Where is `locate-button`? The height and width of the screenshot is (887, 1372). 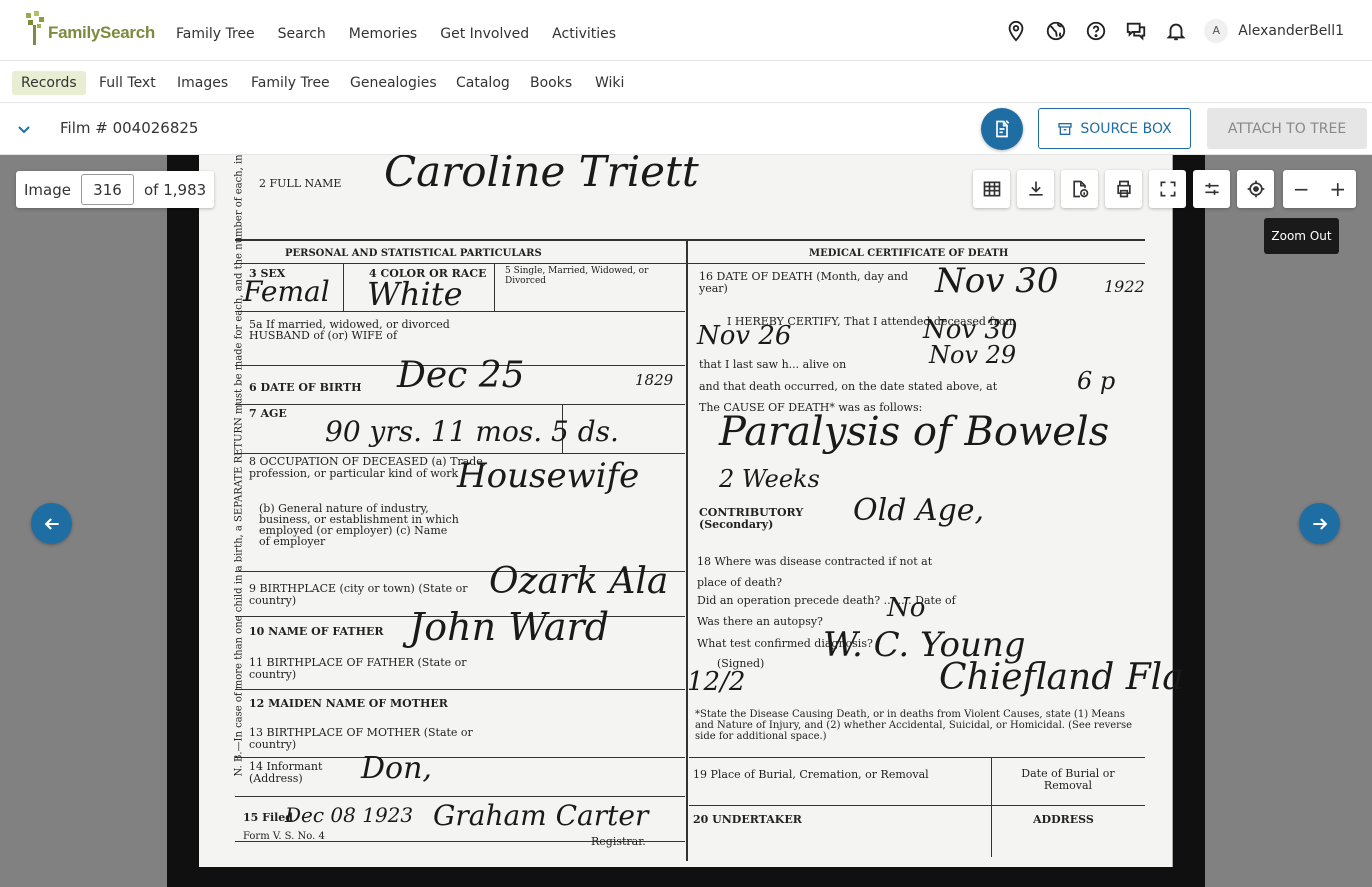 locate-button is located at coordinates (1255, 189).